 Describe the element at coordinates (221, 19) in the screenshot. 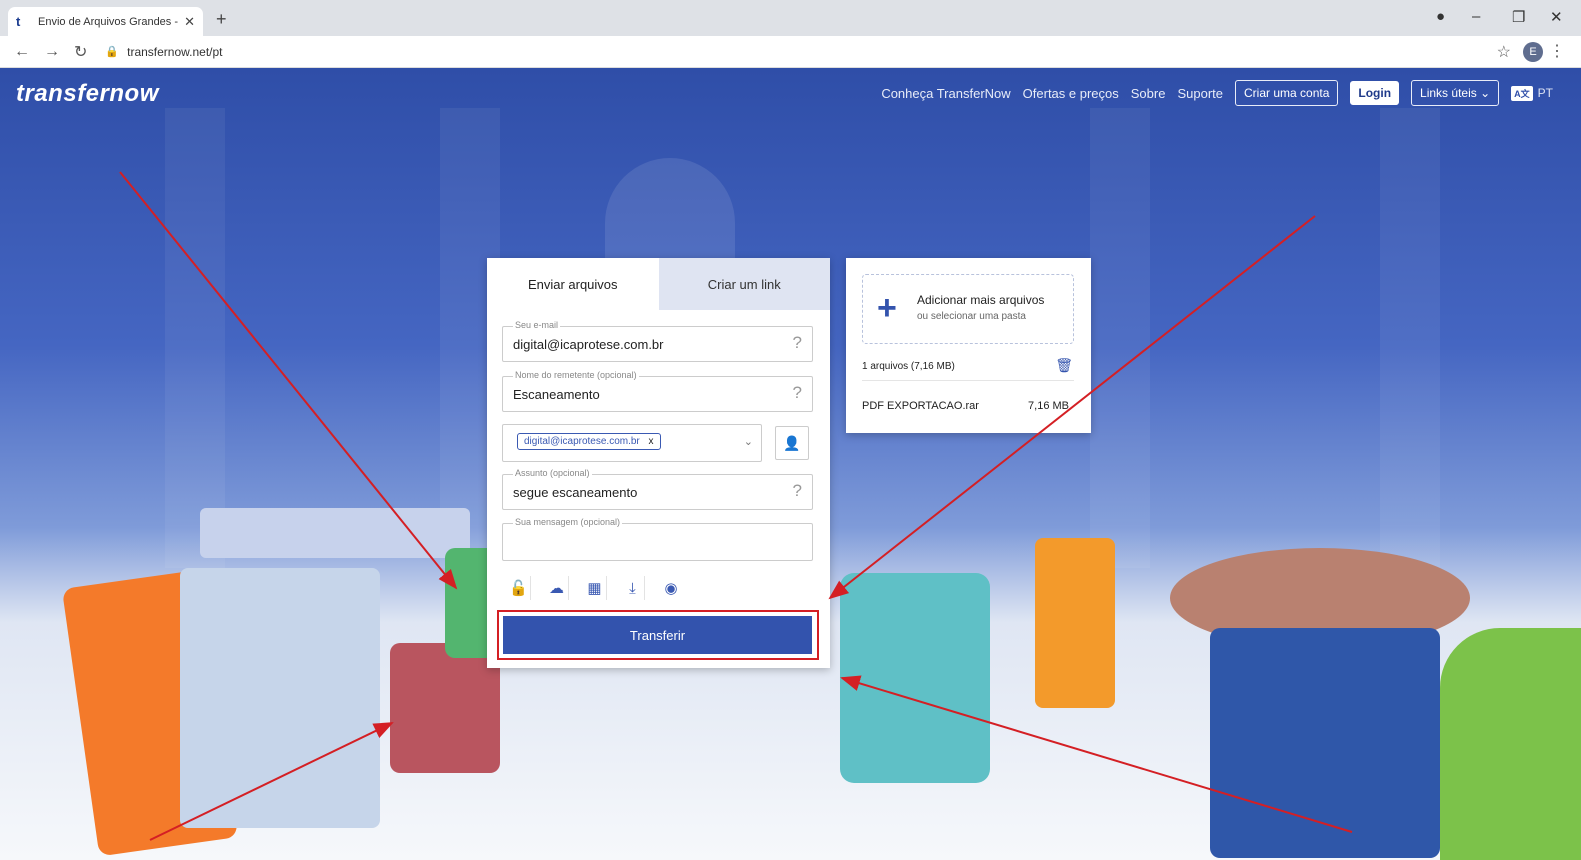

I see `new-tab-button: +` at that location.